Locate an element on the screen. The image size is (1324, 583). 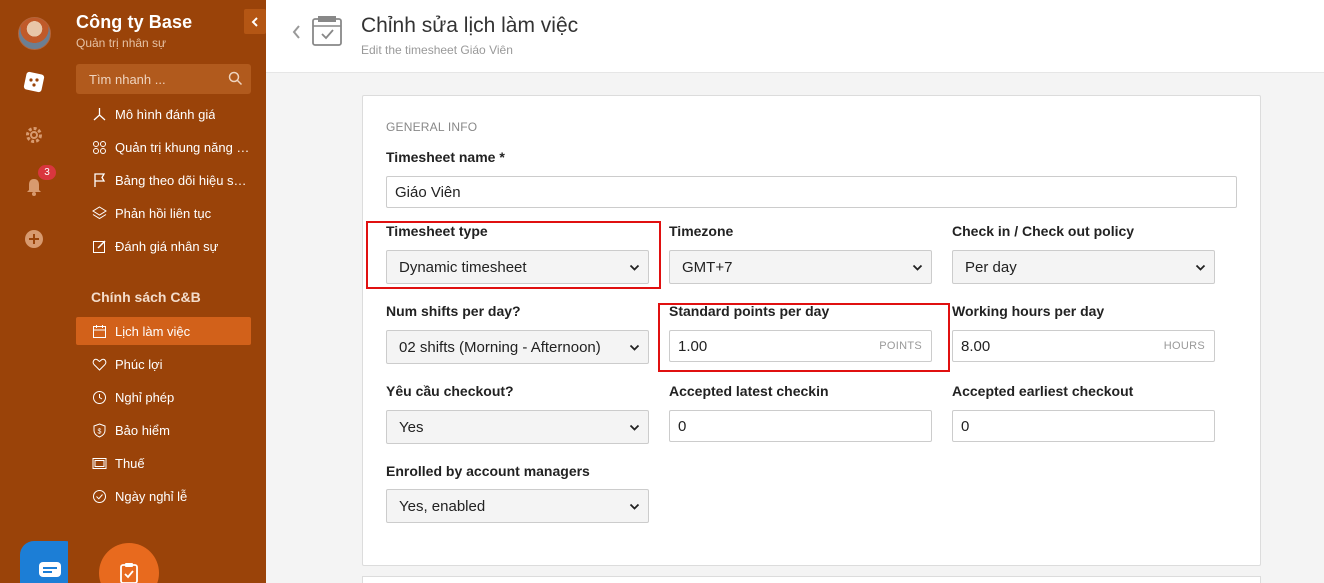
sidebar-item-label: Thuế is located at coordinates (130, 463).